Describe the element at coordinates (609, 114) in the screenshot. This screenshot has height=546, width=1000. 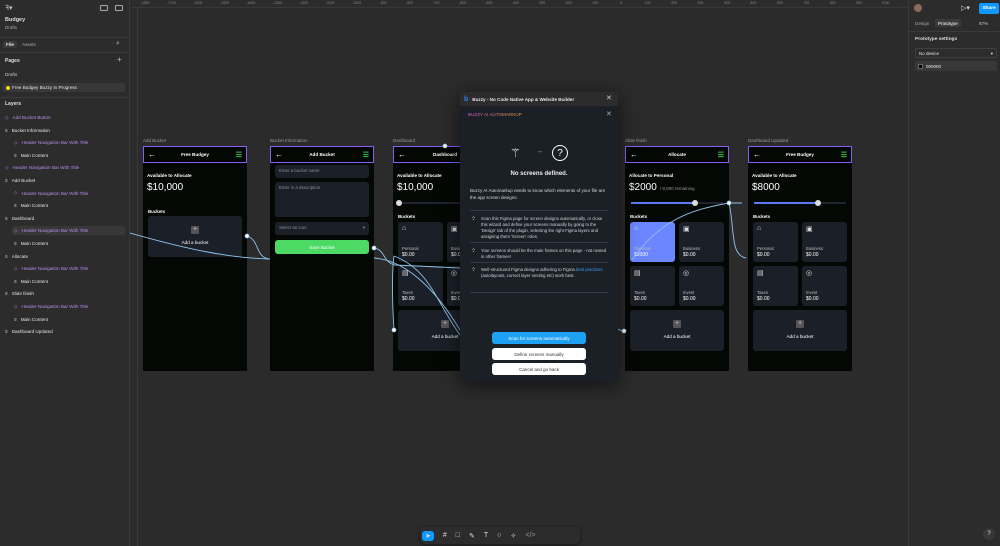
I see `close-wizard-icon: ✕` at that location.